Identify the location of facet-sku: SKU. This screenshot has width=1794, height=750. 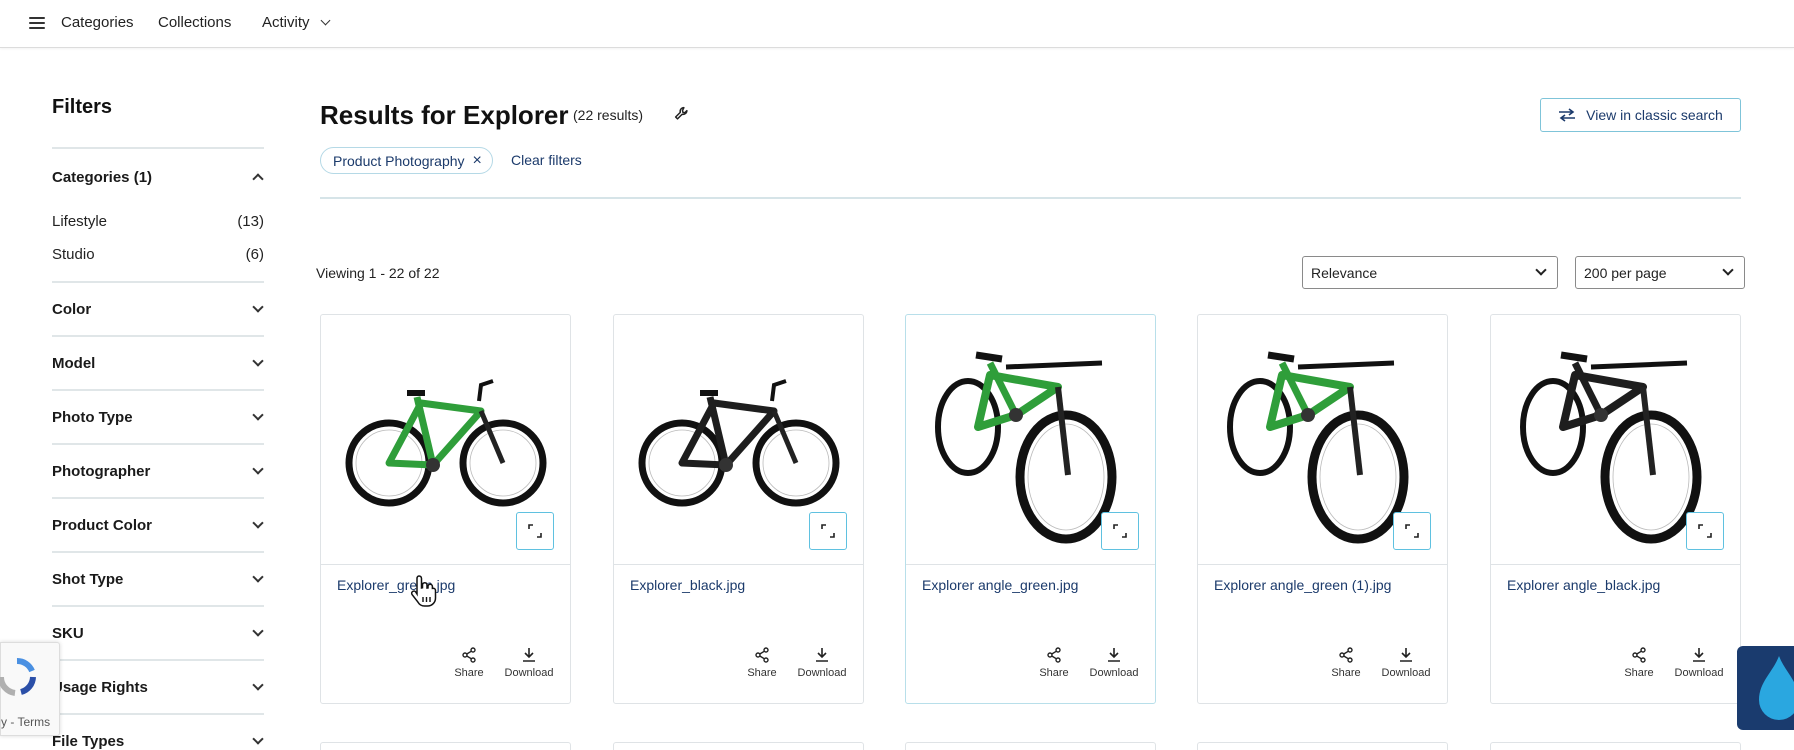
(158, 632).